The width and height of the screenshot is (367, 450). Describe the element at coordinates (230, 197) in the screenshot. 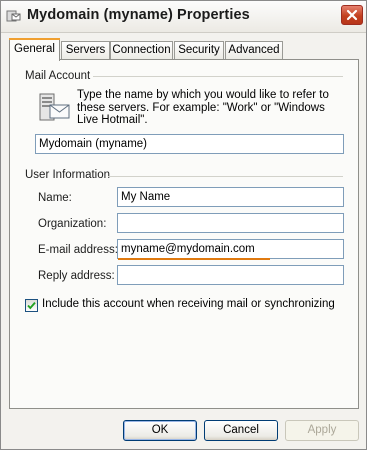

I see `name-field: My Name` at that location.